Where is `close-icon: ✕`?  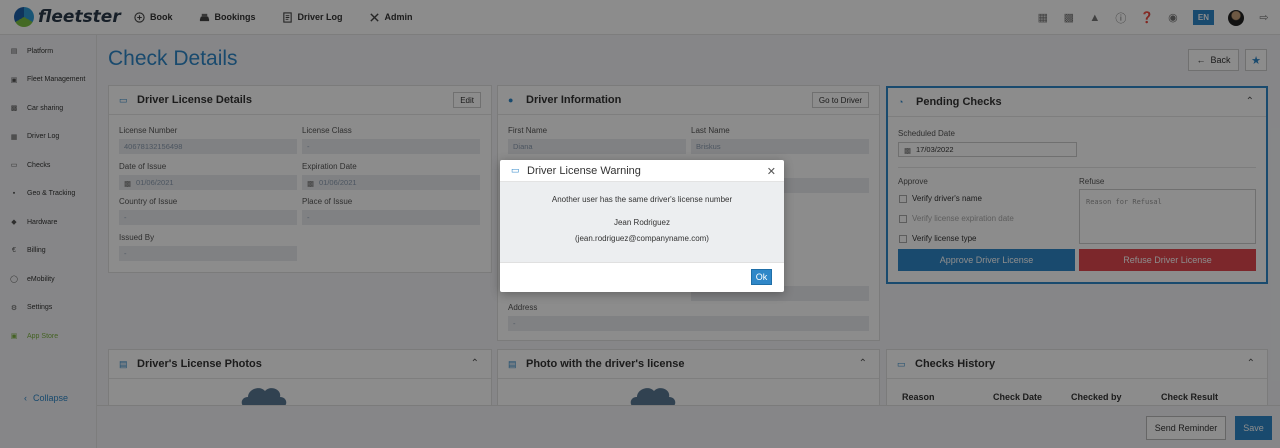
close-icon: ✕ is located at coordinates (771, 171).